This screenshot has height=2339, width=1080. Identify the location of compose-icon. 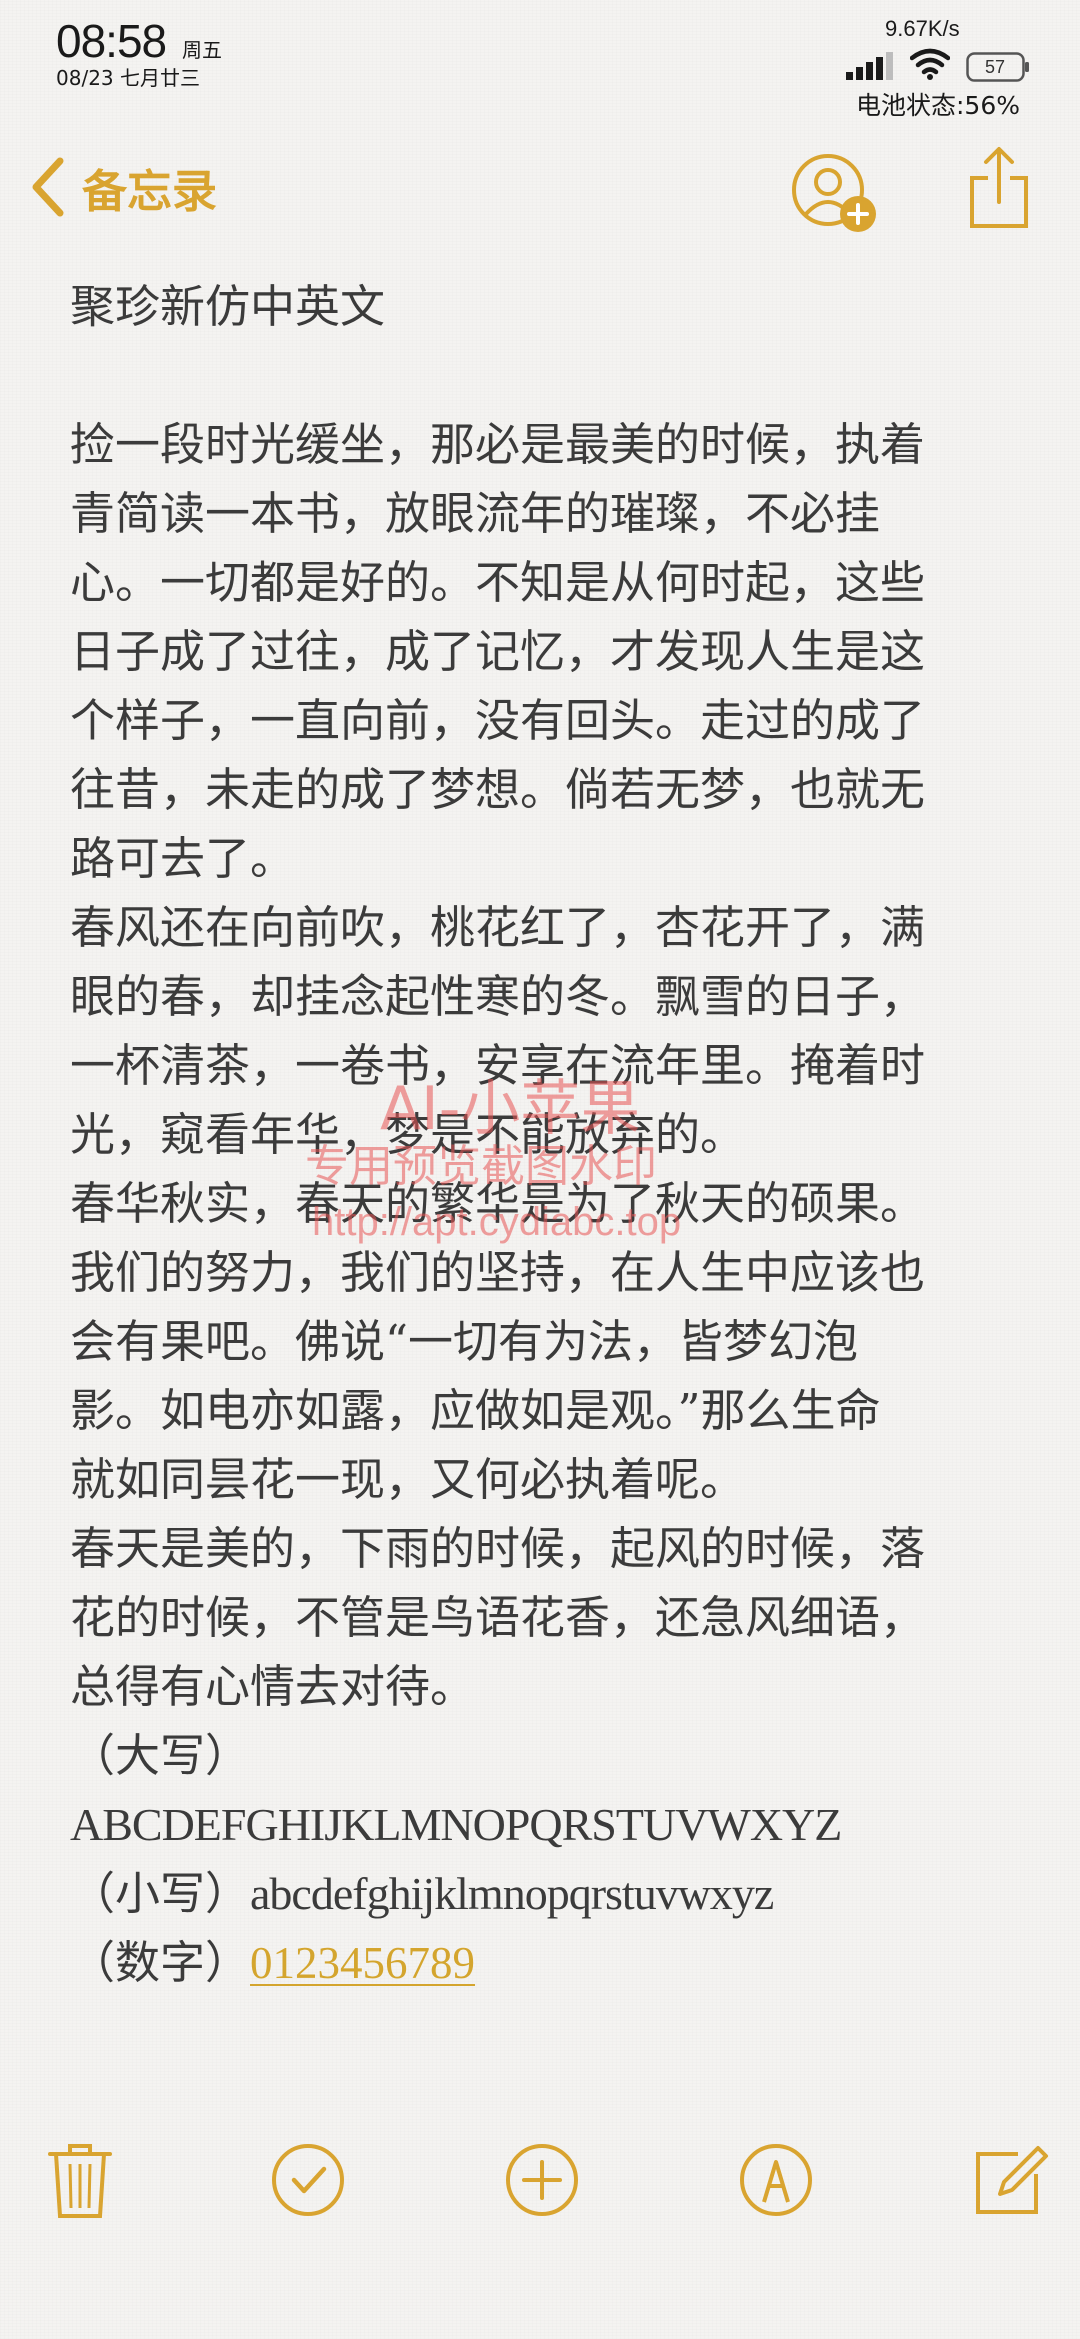
(1010, 2180).